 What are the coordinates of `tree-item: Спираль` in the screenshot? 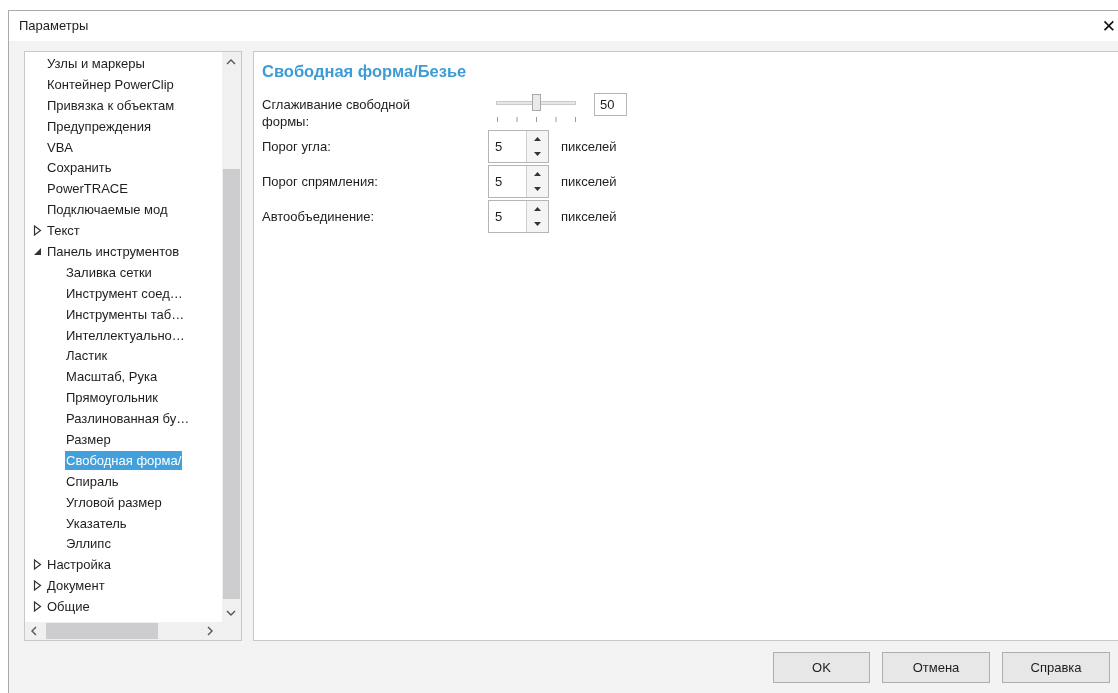 It's located at (92, 481).